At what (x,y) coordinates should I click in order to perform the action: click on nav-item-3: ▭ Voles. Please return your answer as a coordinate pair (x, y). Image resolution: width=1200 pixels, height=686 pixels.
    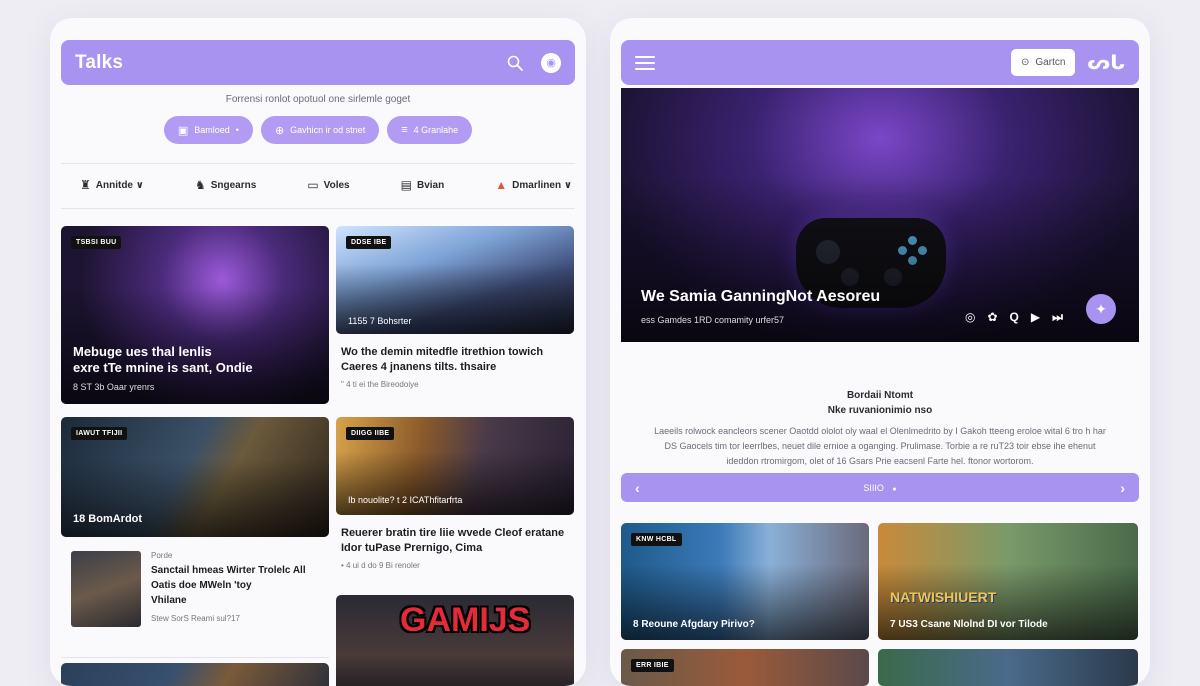
    Looking at the image, I should click on (328, 185).